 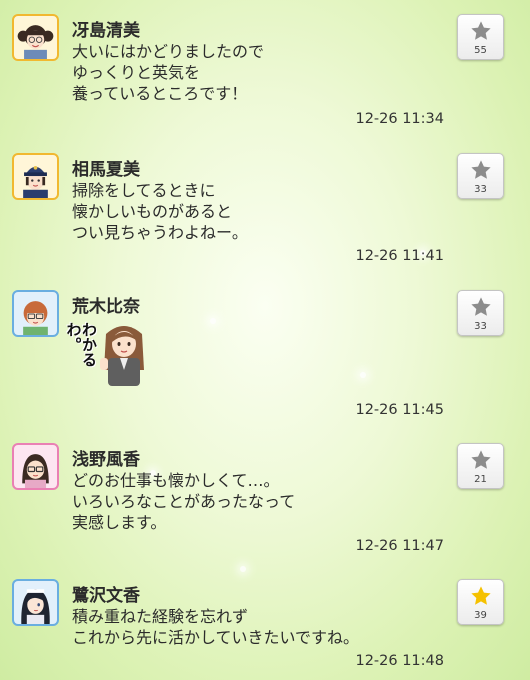 I want to click on sticker-image: わかるわ。, so click(x=108, y=353).